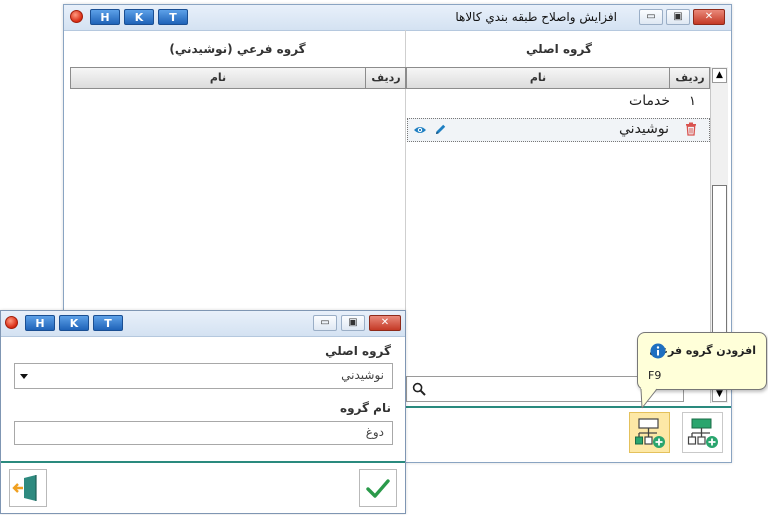  What do you see at coordinates (203, 462) in the screenshot?
I see `dialog-footer-divider` at bounding box center [203, 462].